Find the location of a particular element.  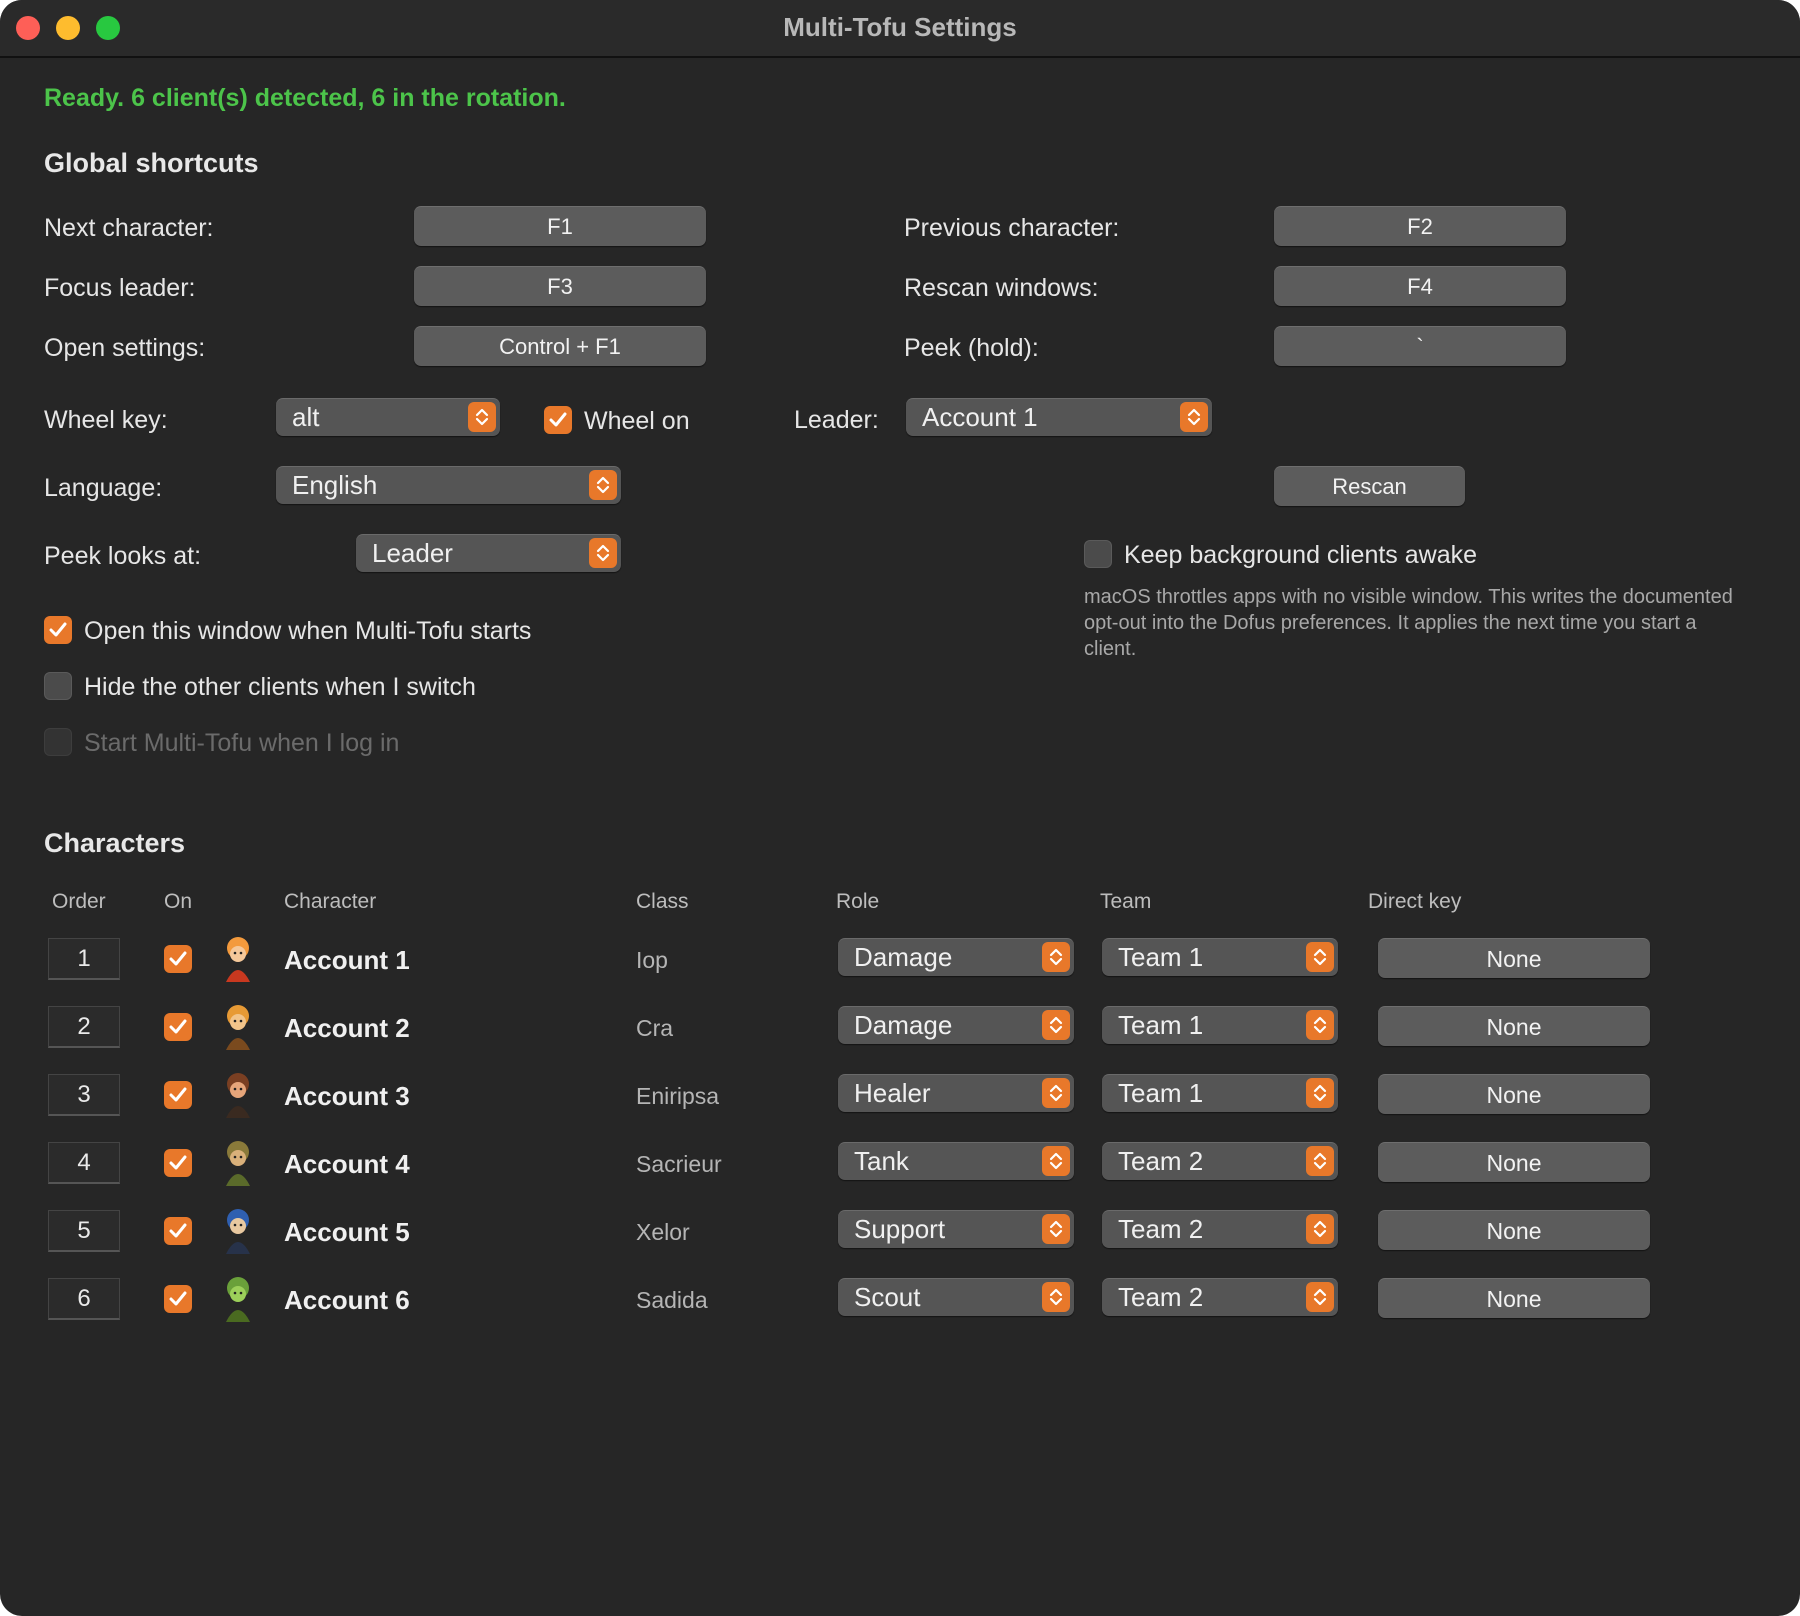

keep-background-awake-label: Keep background clients awake is located at coordinates (1301, 555).